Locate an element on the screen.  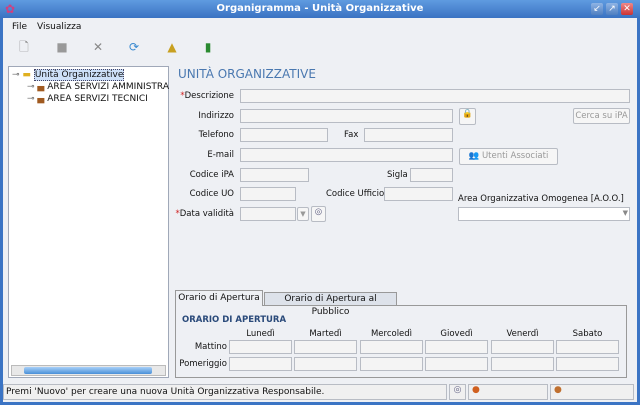
exit-icon: ▮ is located at coordinates (208, 47).